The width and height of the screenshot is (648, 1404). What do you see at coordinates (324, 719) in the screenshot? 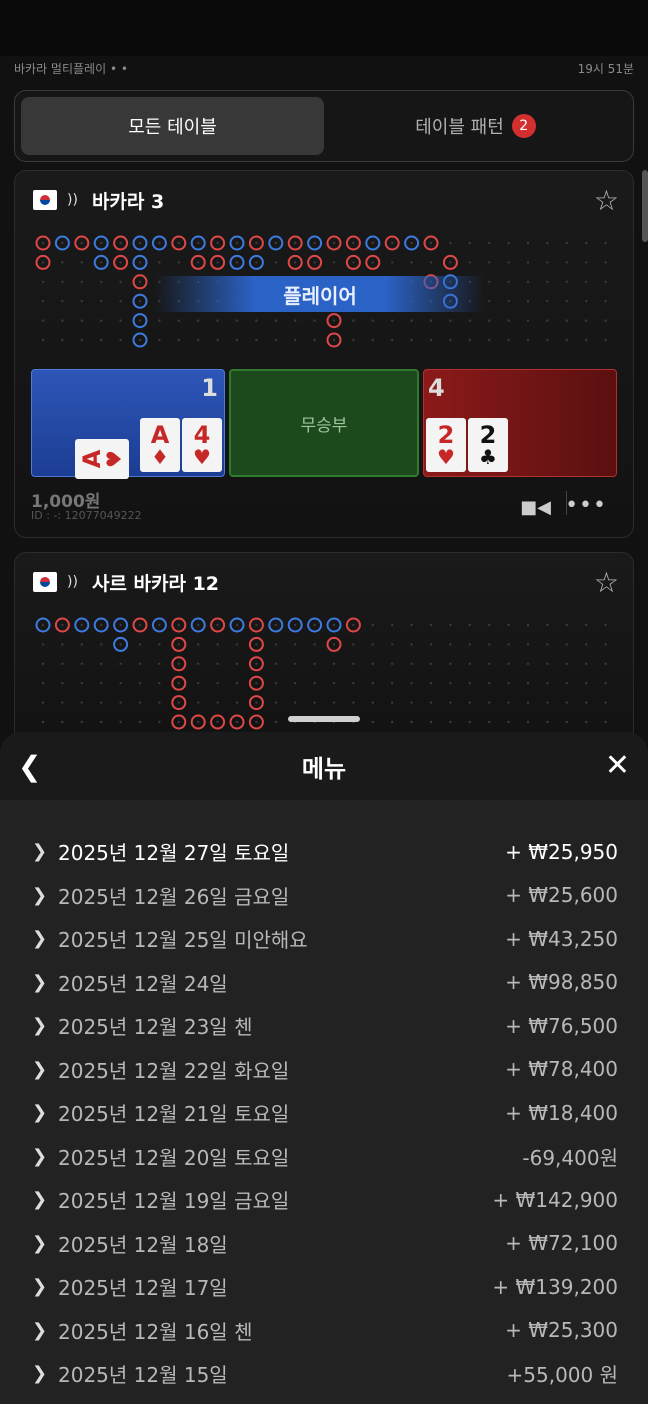
I see `sheet-drag-handle` at bounding box center [324, 719].